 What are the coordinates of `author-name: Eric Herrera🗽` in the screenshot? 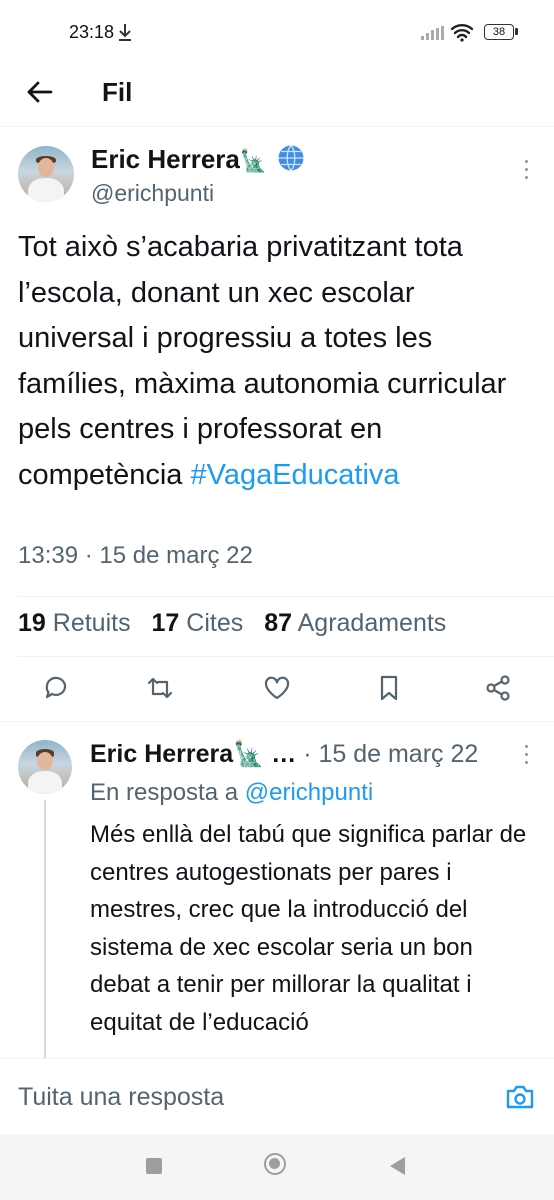 It's located at (198, 159).